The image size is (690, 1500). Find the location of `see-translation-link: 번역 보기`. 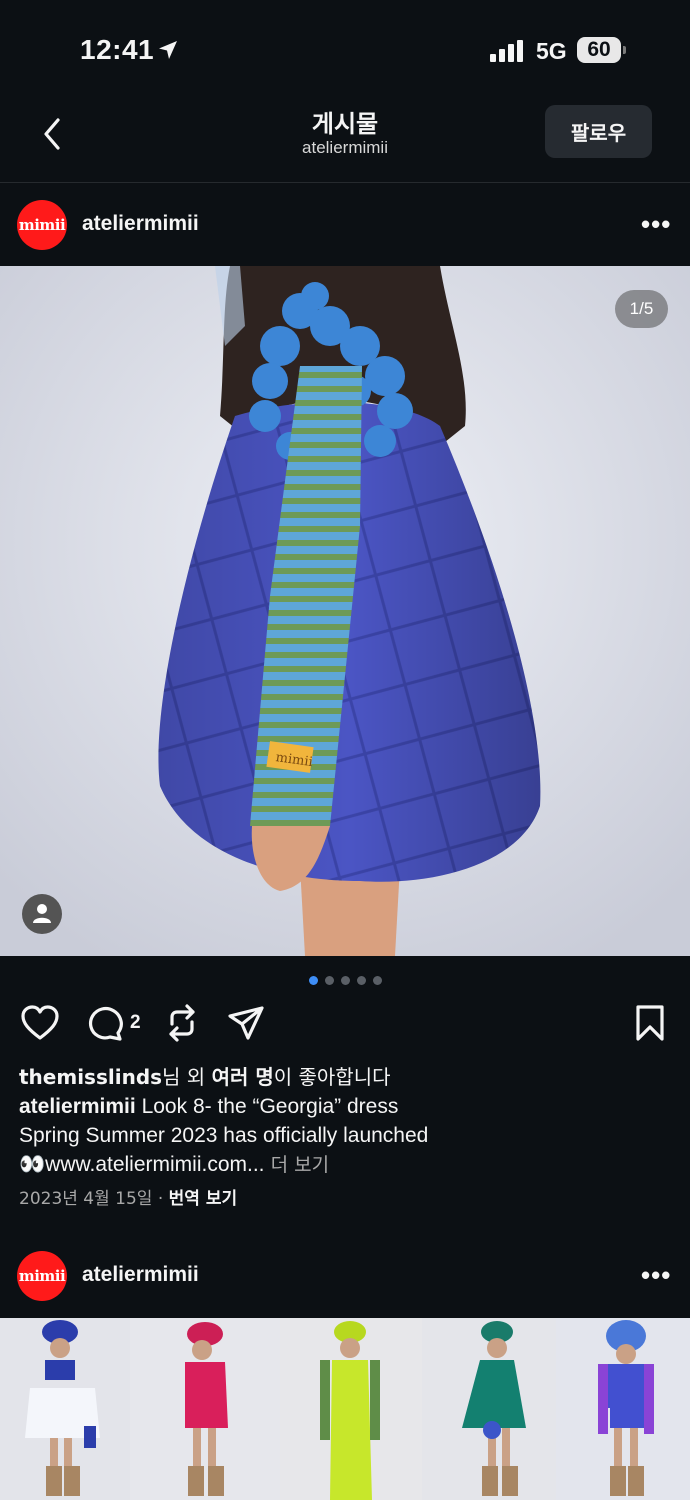

see-translation-link: 번역 보기 is located at coordinates (203, 1199).